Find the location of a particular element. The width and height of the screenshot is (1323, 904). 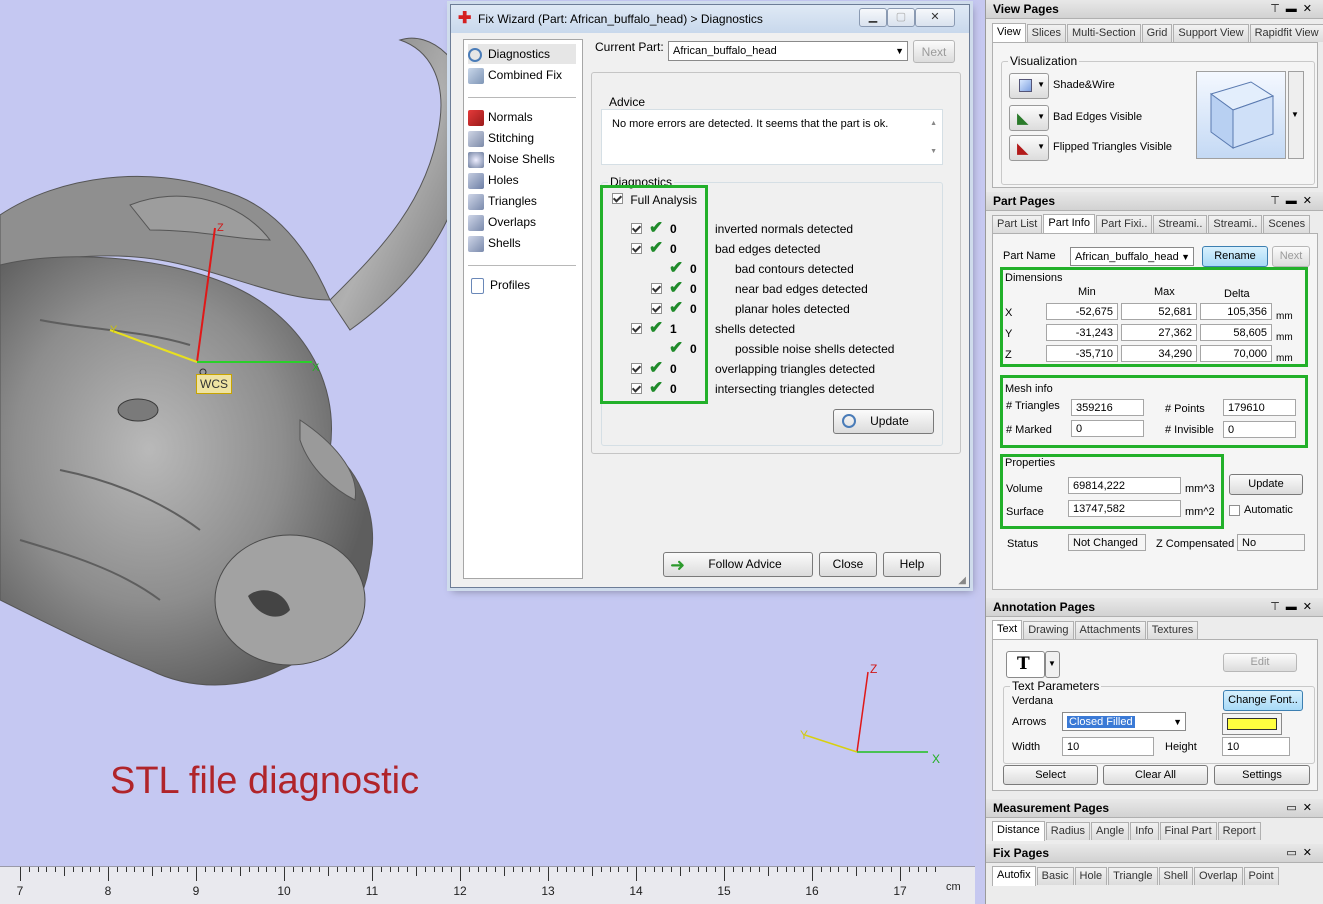

select-button: Select is located at coordinates (1050, 775).